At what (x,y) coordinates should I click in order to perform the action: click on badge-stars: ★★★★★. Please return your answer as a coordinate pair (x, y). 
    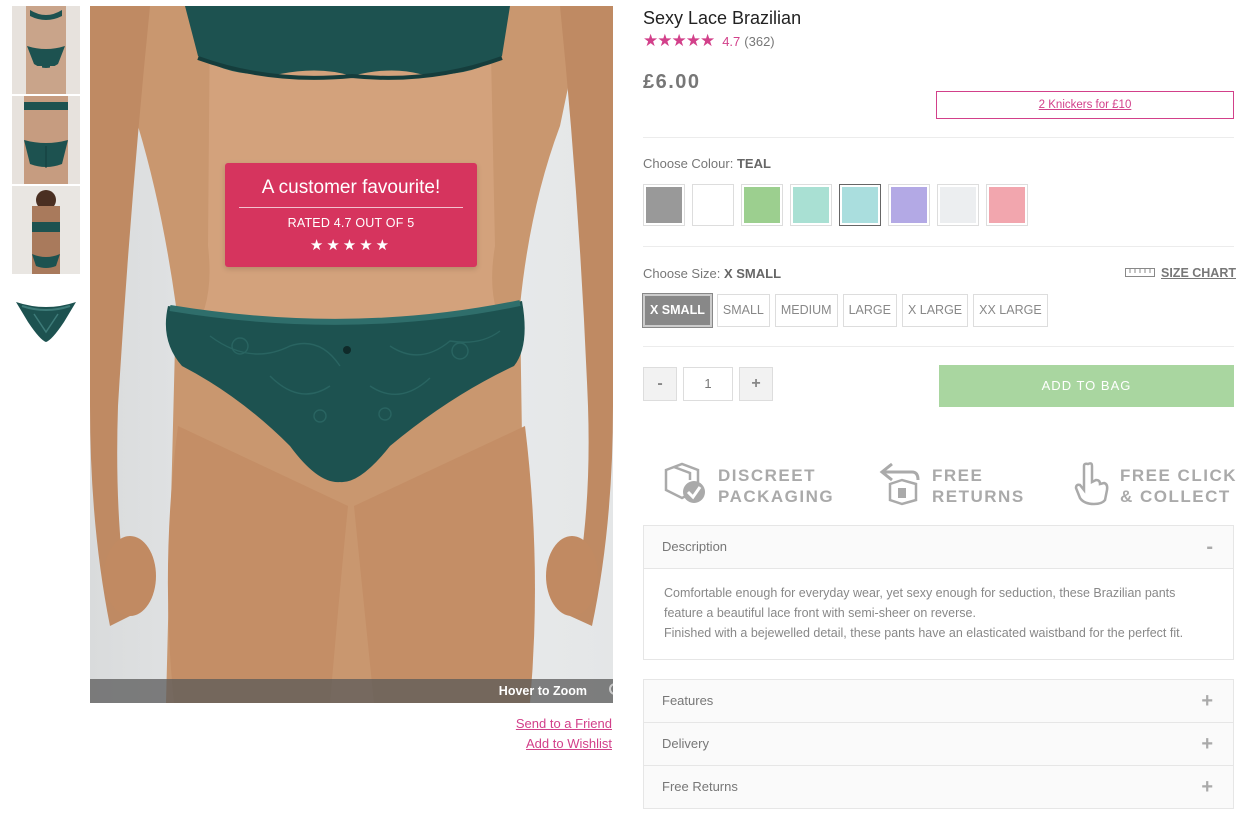
    Looking at the image, I should click on (351, 245).